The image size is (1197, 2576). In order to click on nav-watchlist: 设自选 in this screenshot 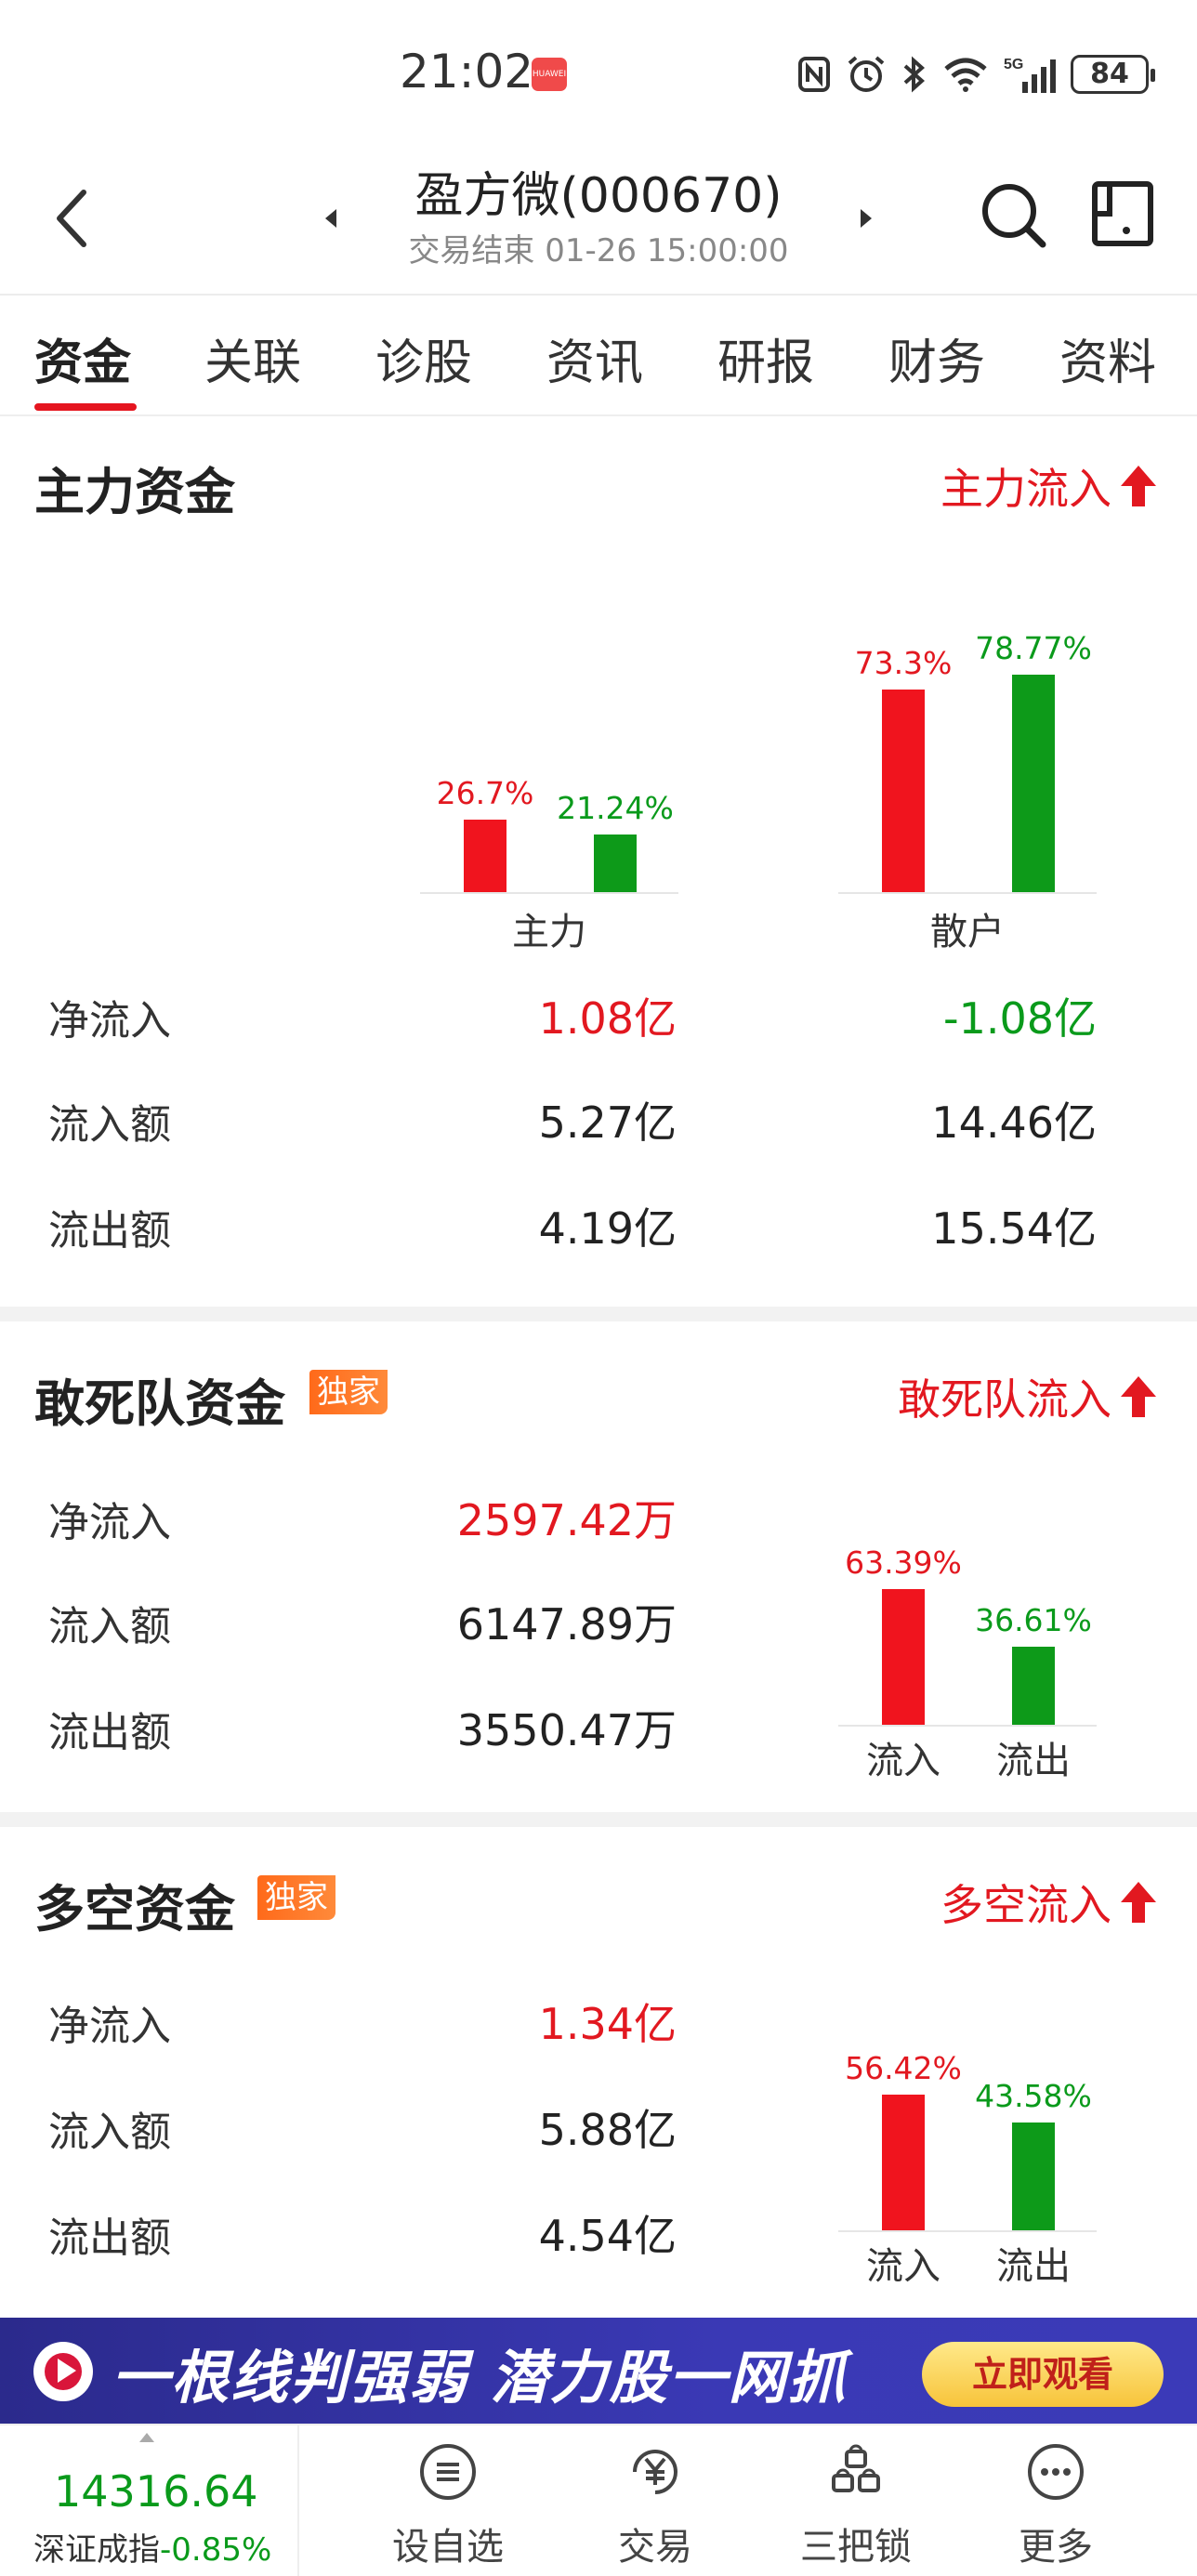, I will do `click(448, 2500)`.